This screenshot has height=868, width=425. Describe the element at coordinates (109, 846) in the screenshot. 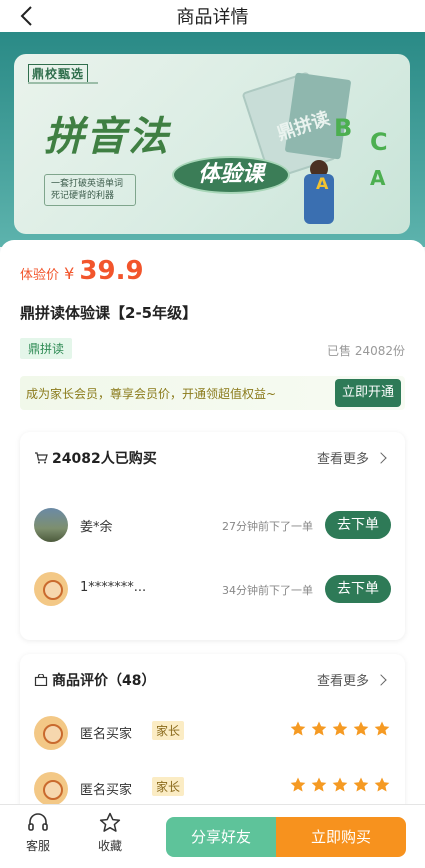

I see `favorite-label: 收藏` at that location.